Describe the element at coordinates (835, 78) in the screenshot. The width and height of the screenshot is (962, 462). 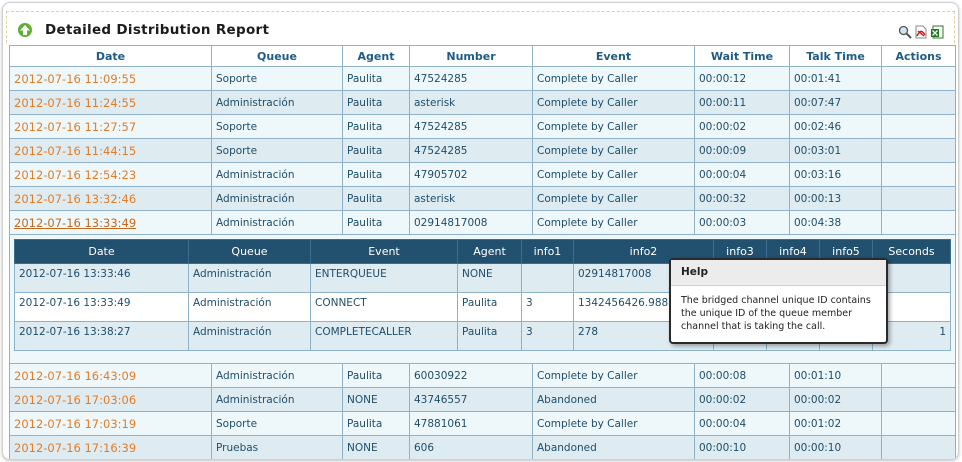
I see `talk-time-cell: 00:01:41` at that location.